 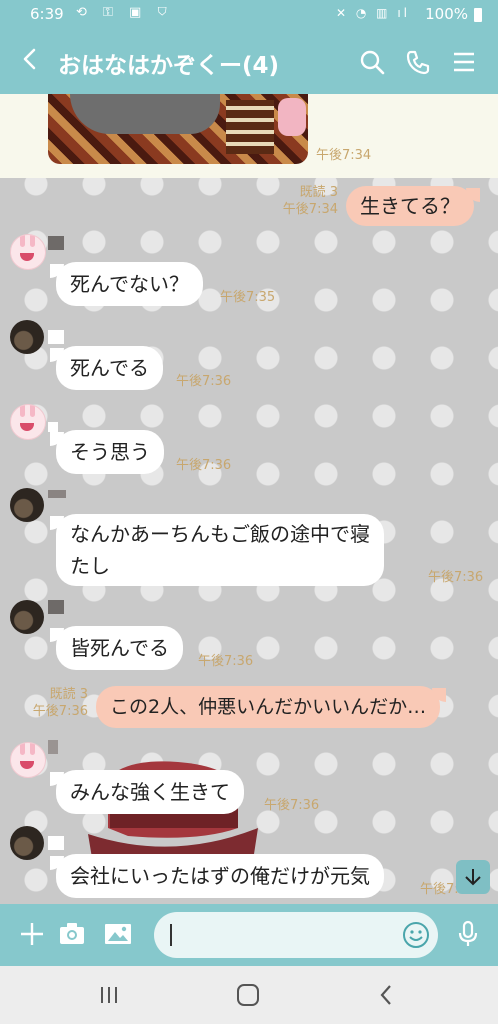 I want to click on scroll-down-button, so click(x=473, y=877).